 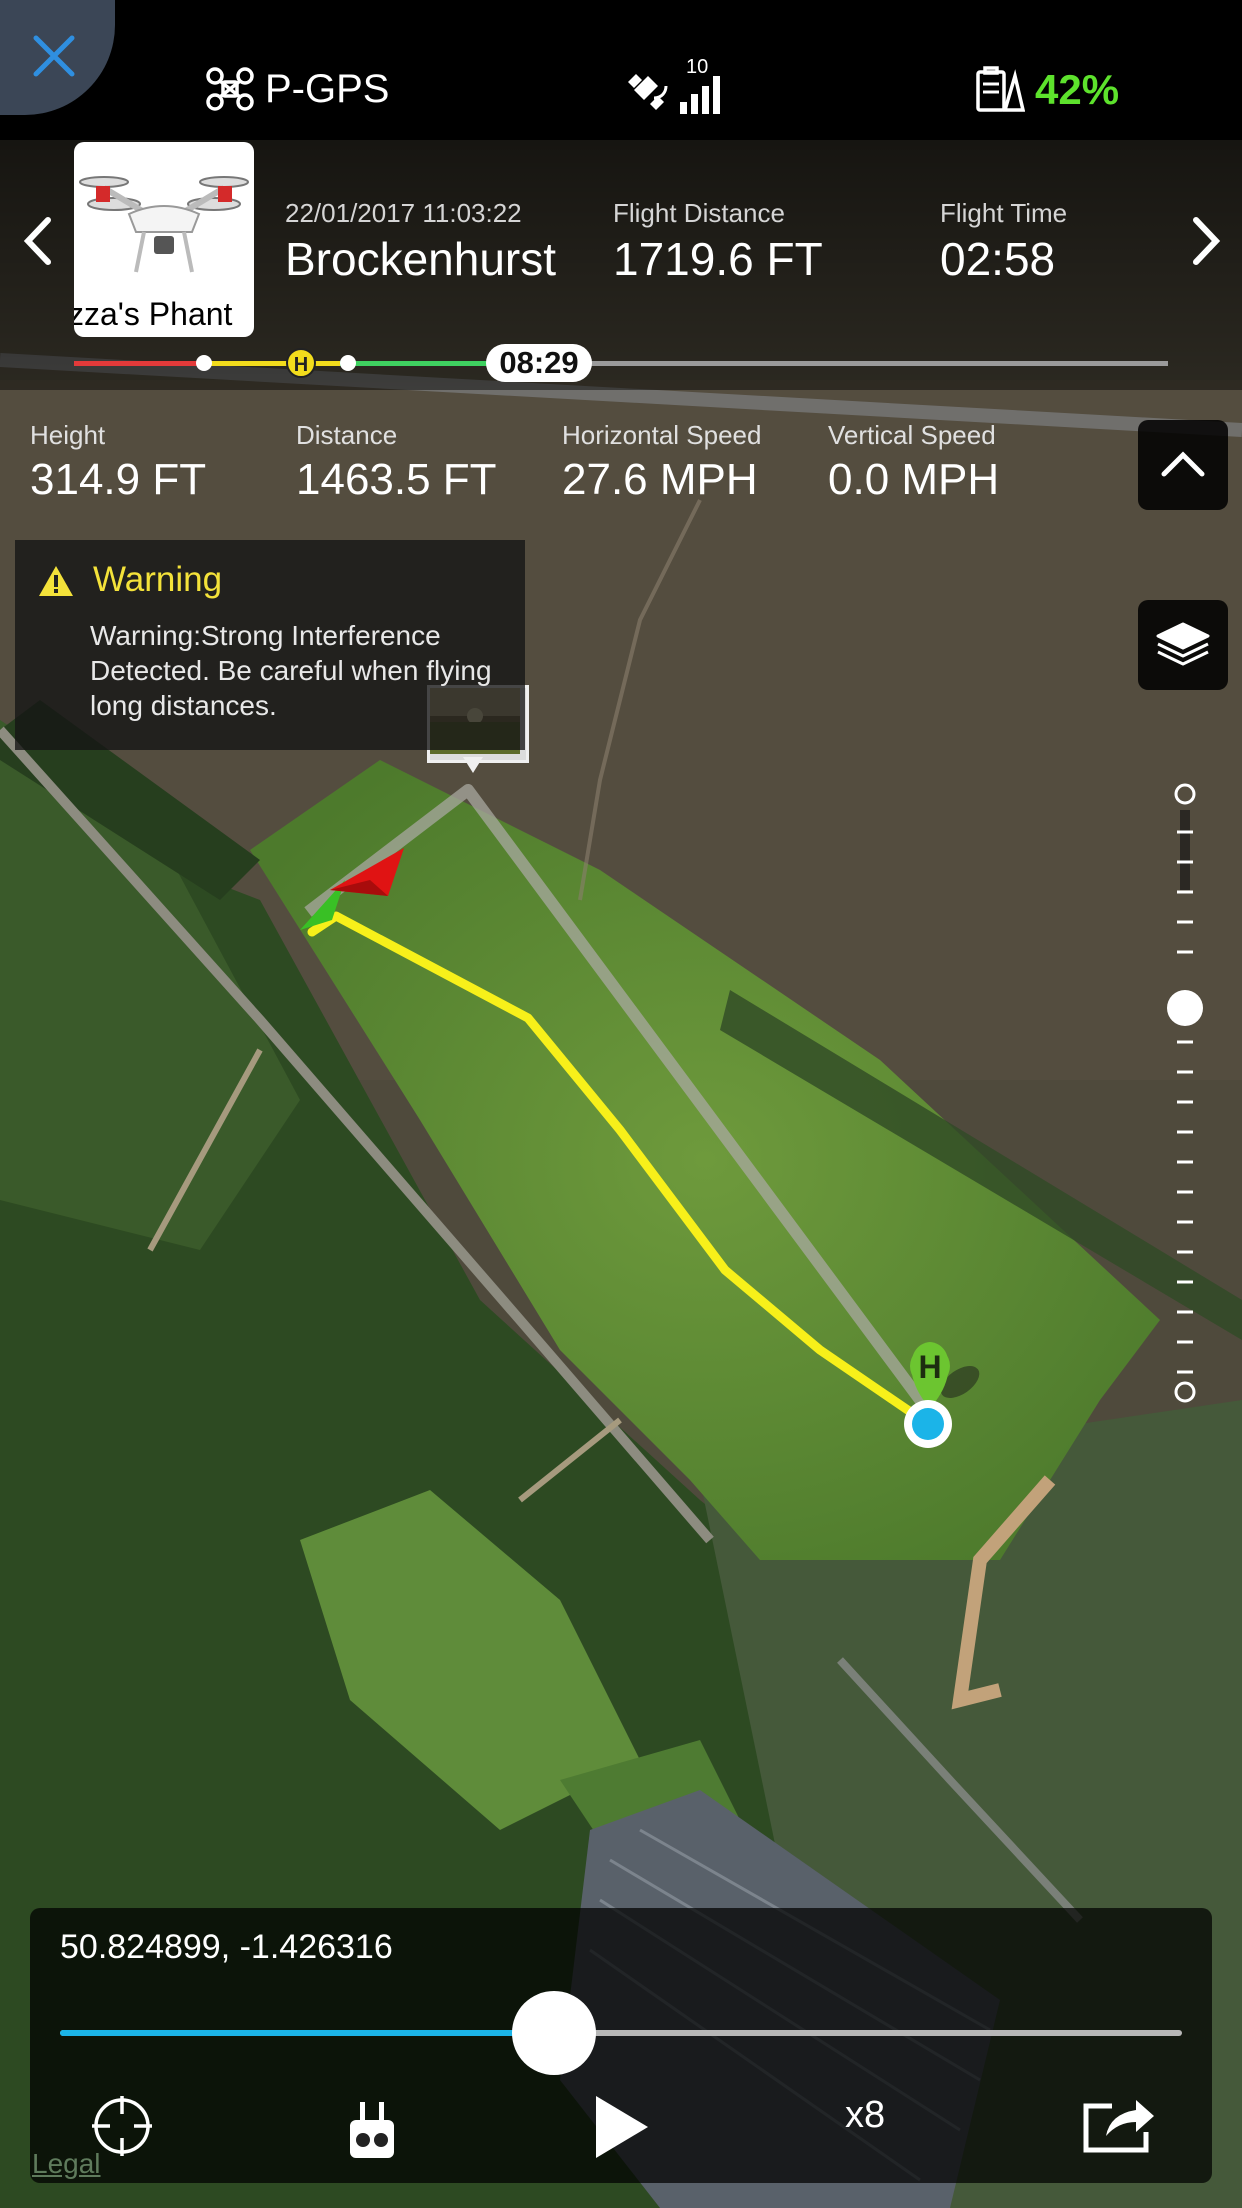 What do you see at coordinates (230, 89) in the screenshot?
I see `drone-icon` at bounding box center [230, 89].